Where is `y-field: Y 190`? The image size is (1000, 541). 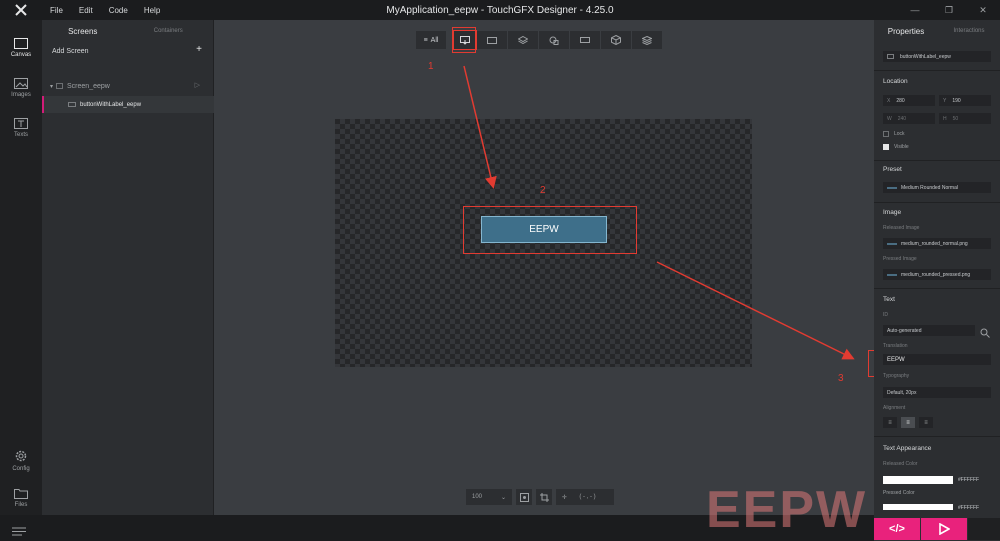
y-field: Y 190 is located at coordinates (965, 100).